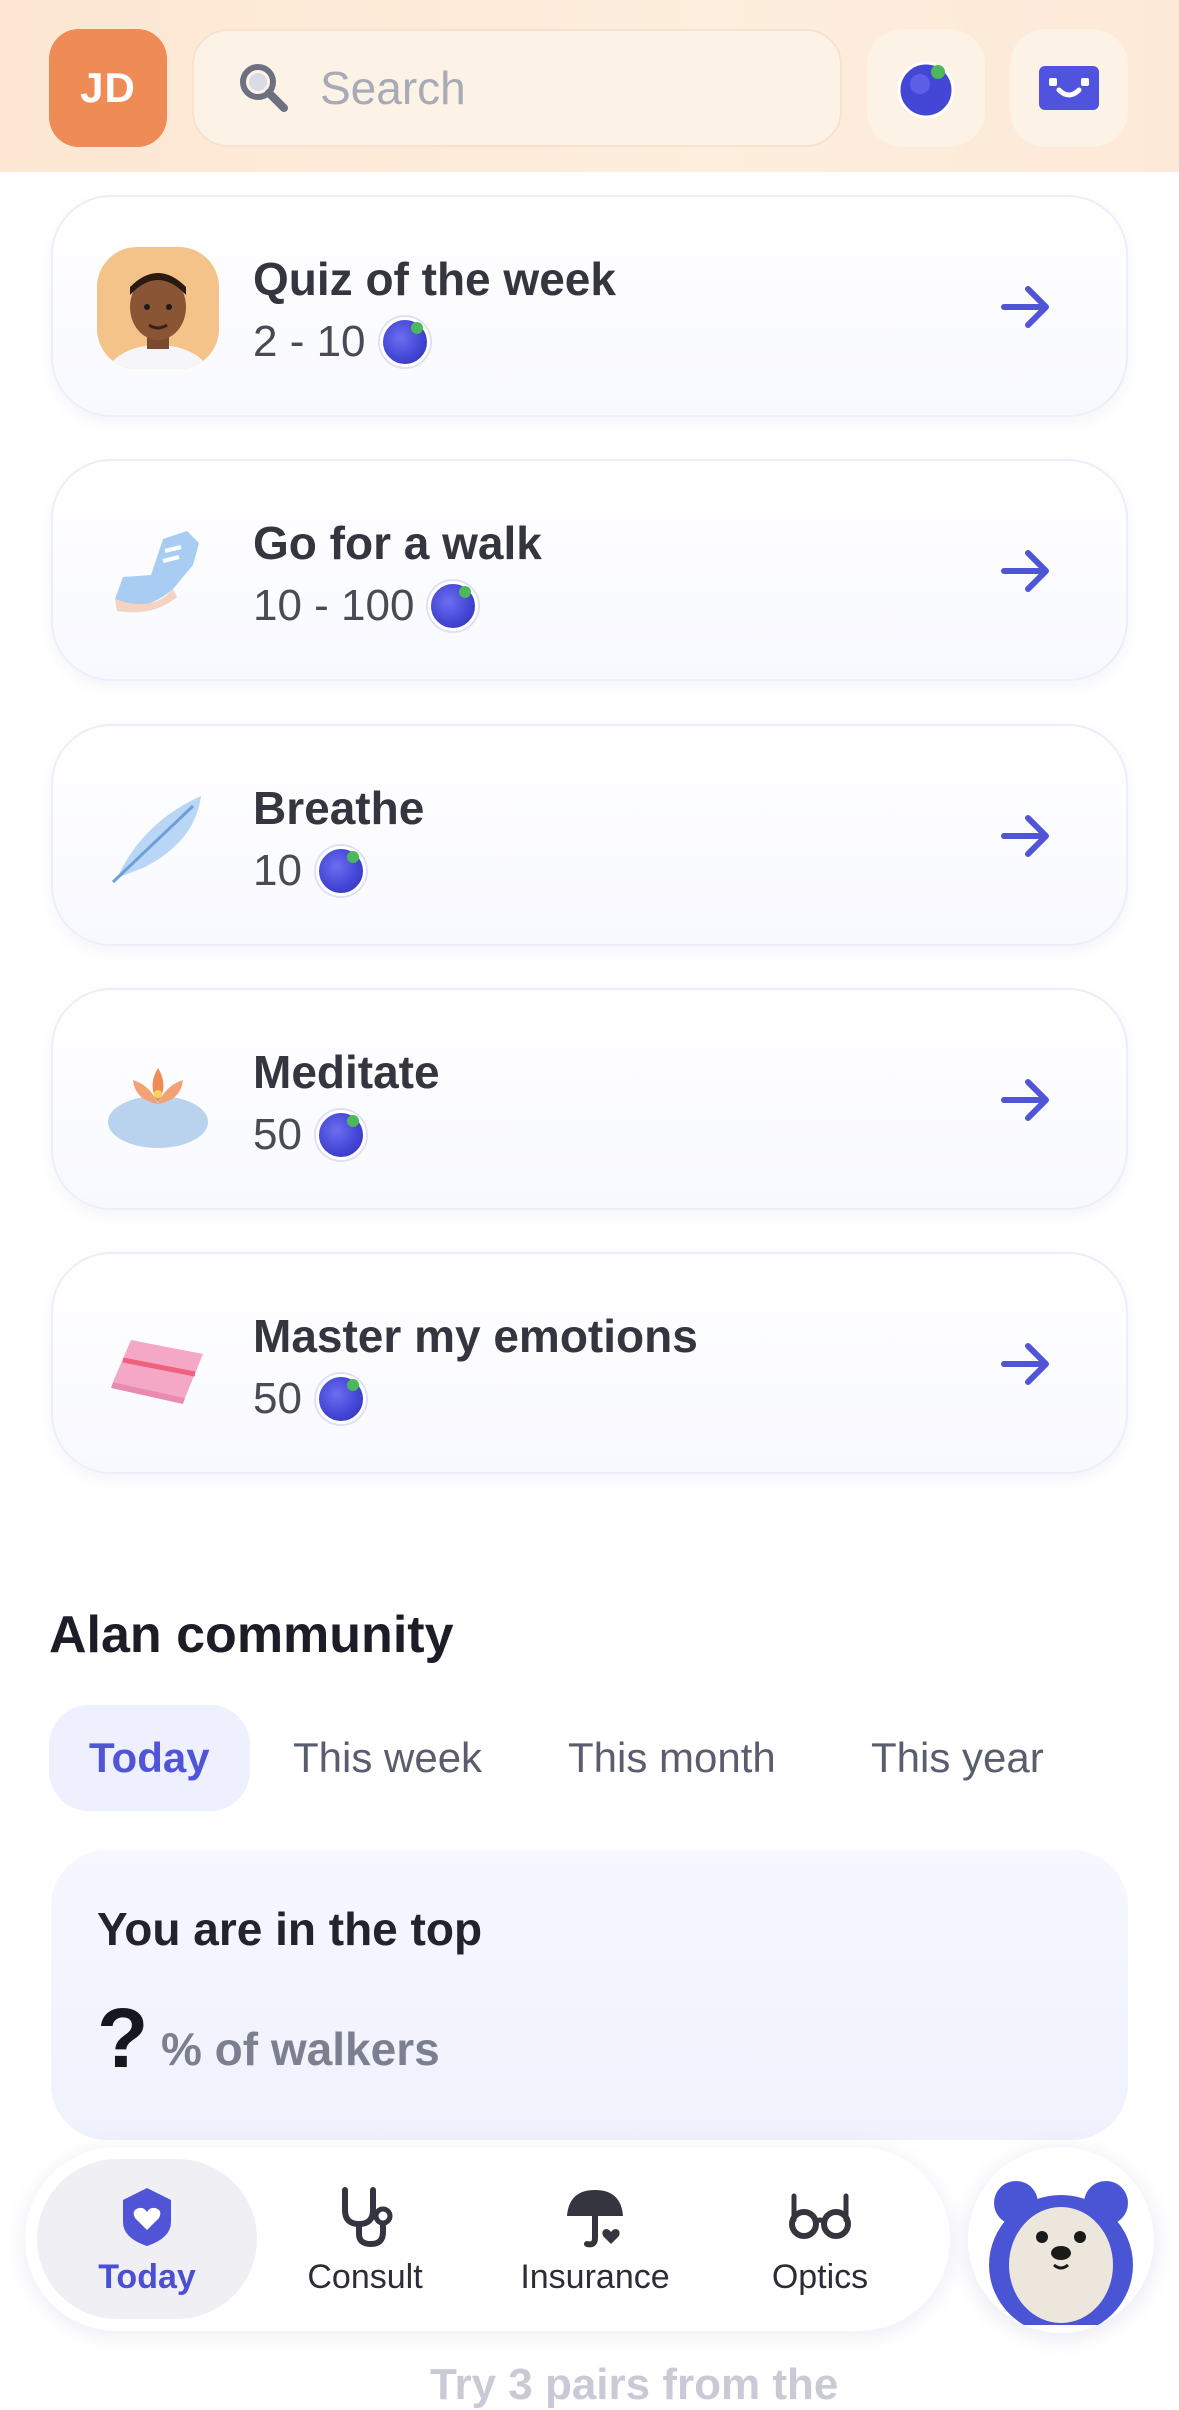 This screenshot has width=1179, height=2410. I want to click on challenge-card-quiz: Quiz of the week 2 - 10, so click(589, 306).